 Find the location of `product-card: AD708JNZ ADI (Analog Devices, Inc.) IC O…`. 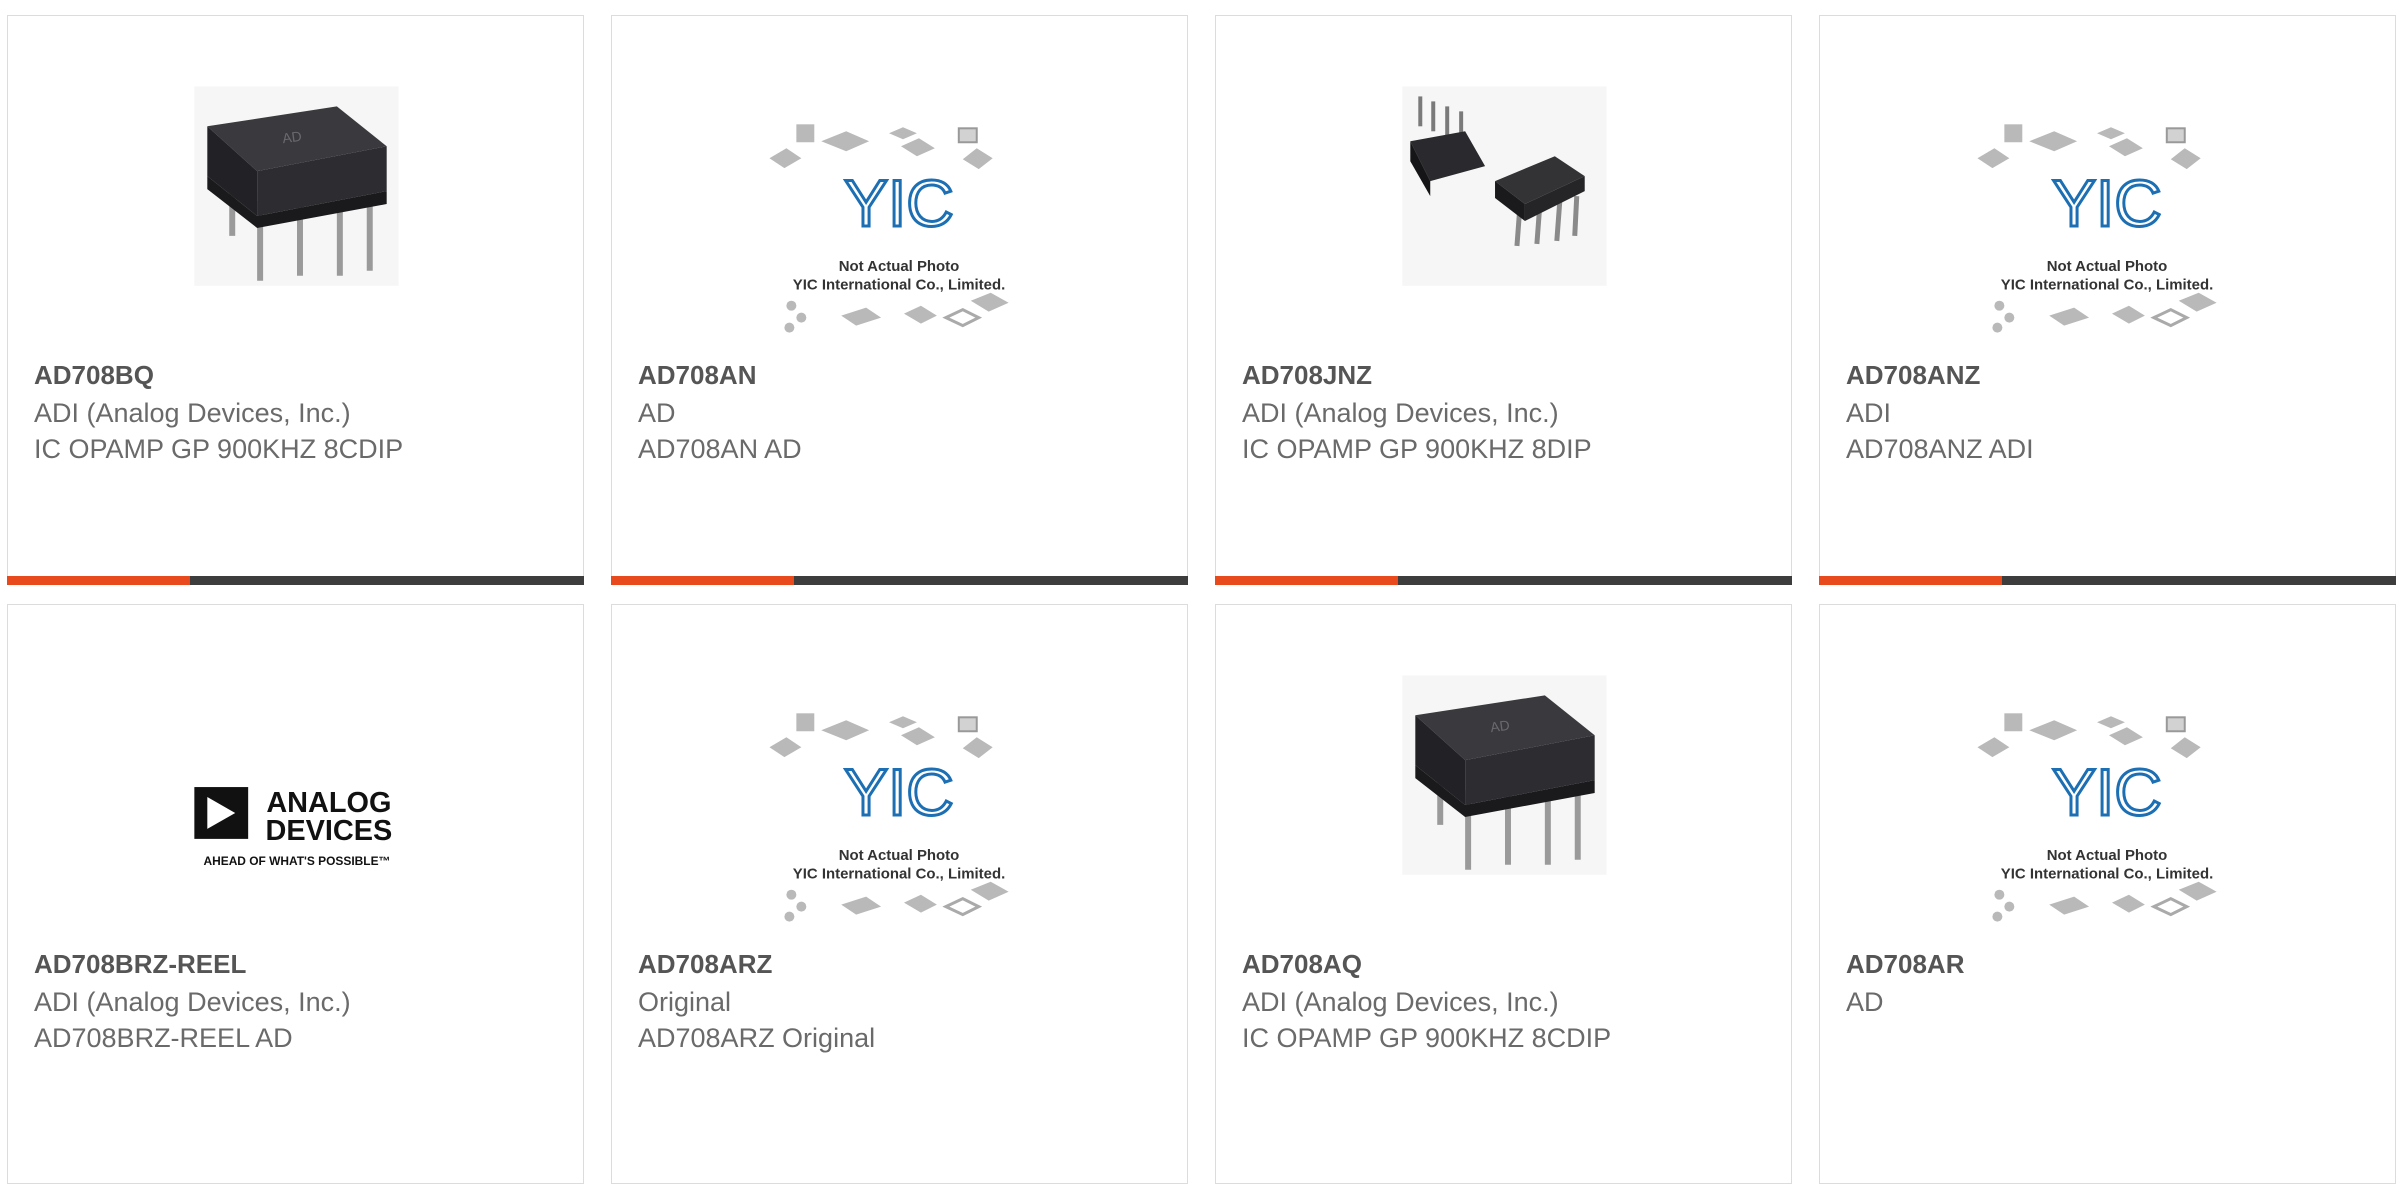

product-card: AD708JNZ ADI (Analog Devices, Inc.) IC O… is located at coordinates (1503, 300).